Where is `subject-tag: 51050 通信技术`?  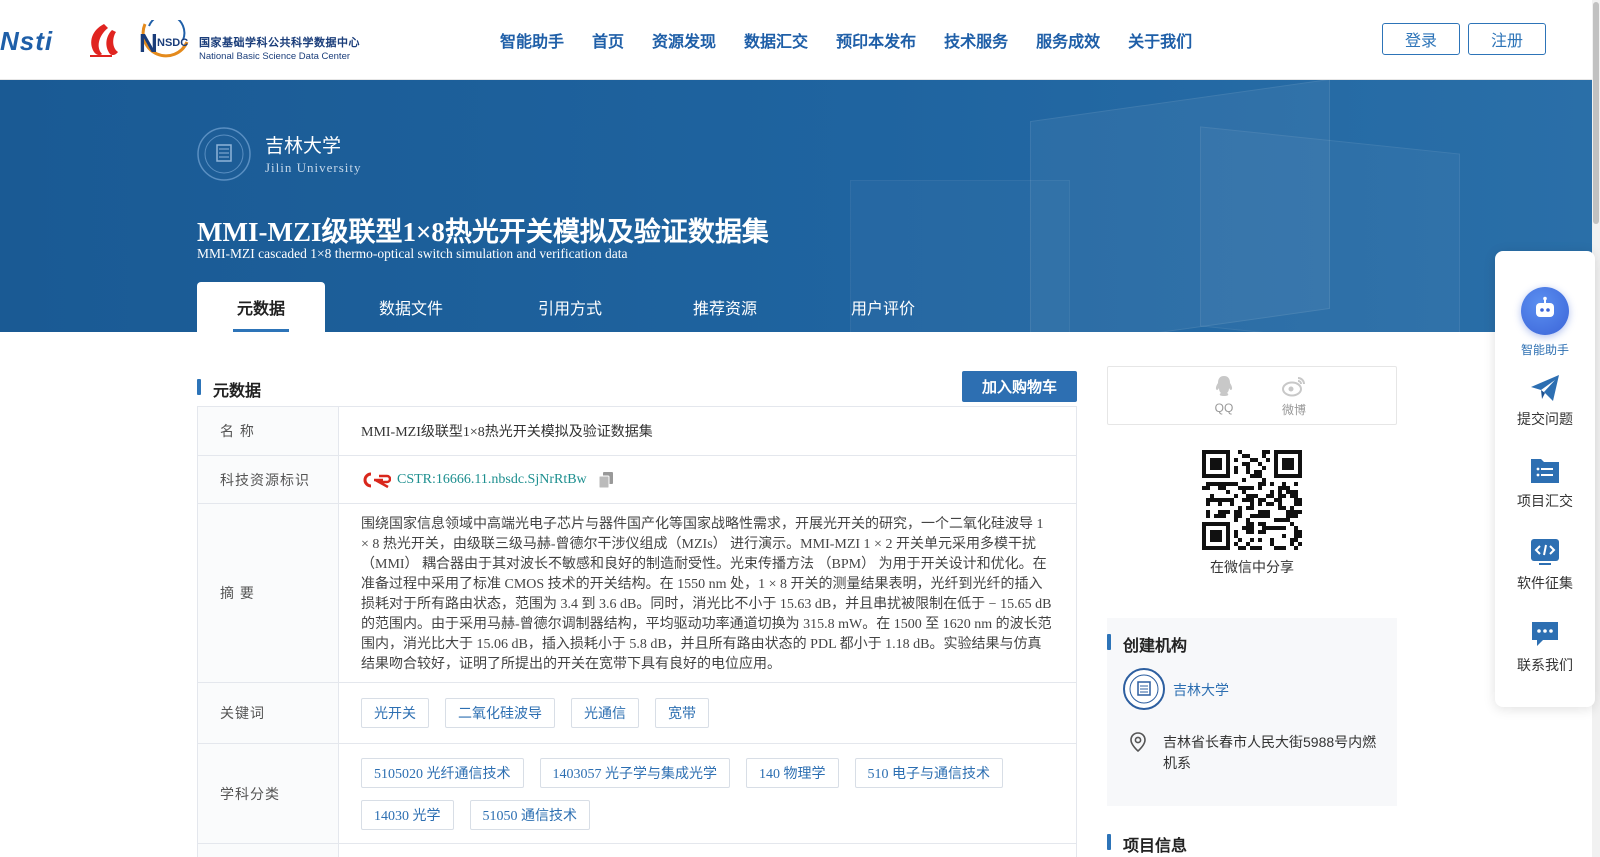 subject-tag: 51050 通信技术 is located at coordinates (529, 814).